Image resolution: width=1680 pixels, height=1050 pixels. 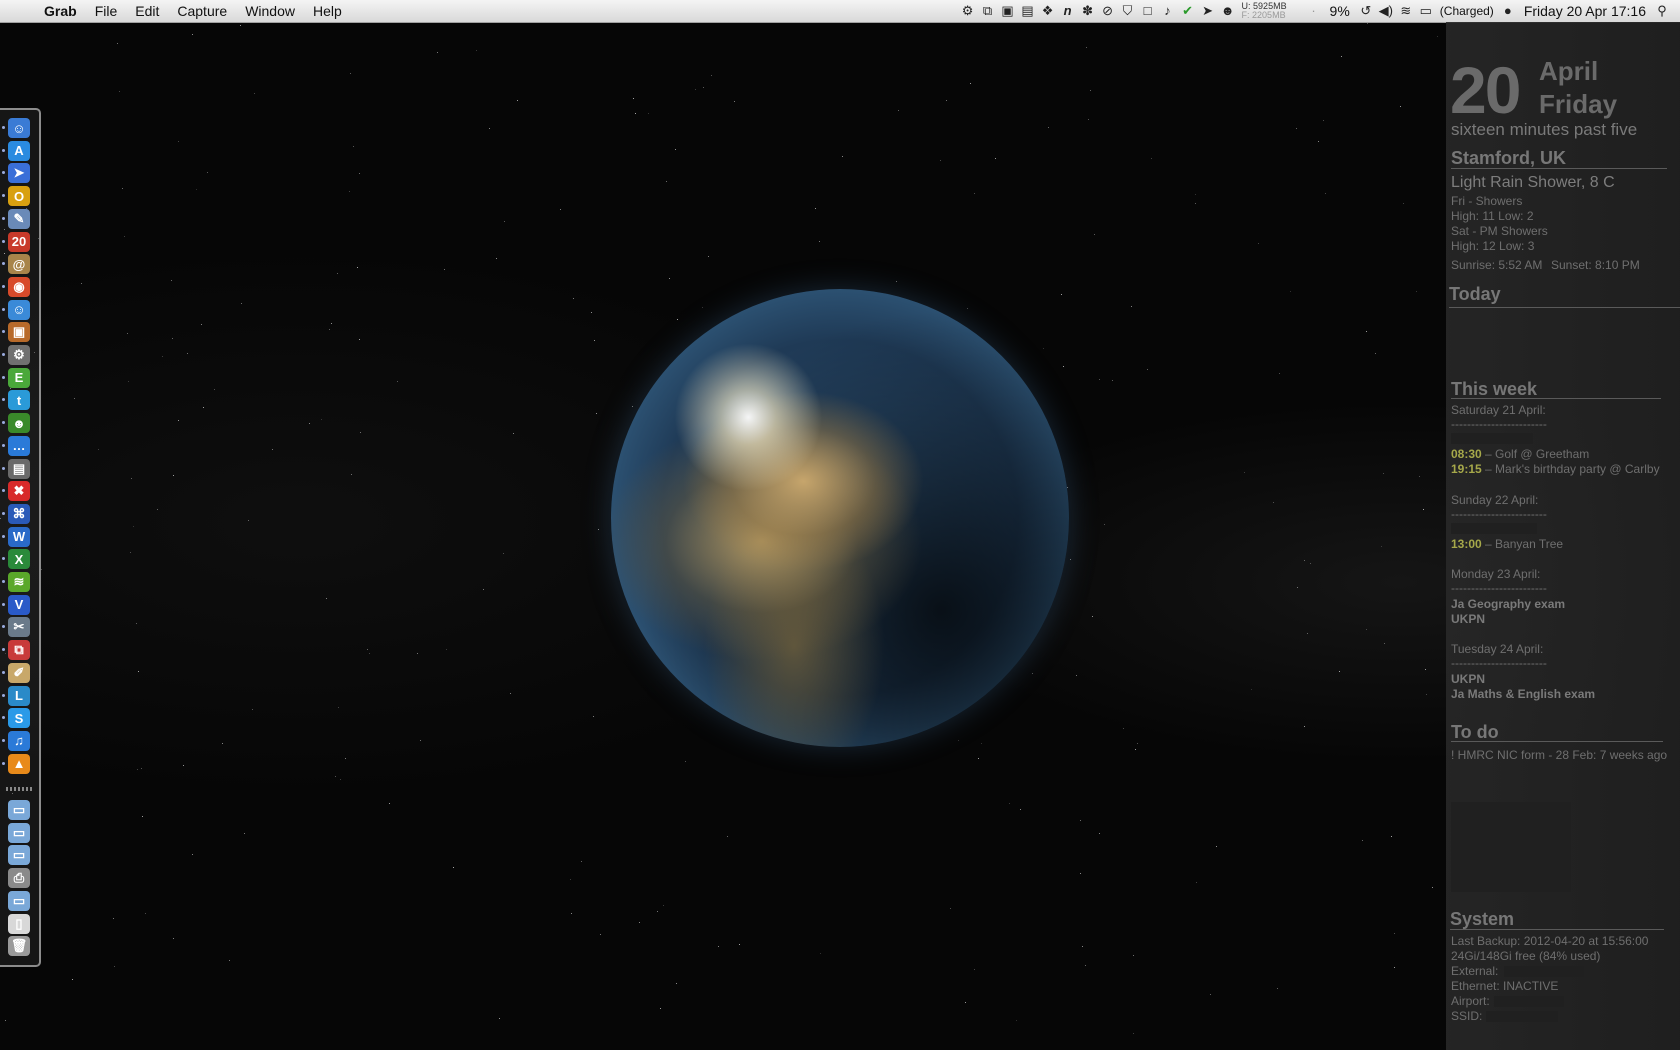 What do you see at coordinates (19, 627) in the screenshot?
I see `grab-icon: ✂` at bounding box center [19, 627].